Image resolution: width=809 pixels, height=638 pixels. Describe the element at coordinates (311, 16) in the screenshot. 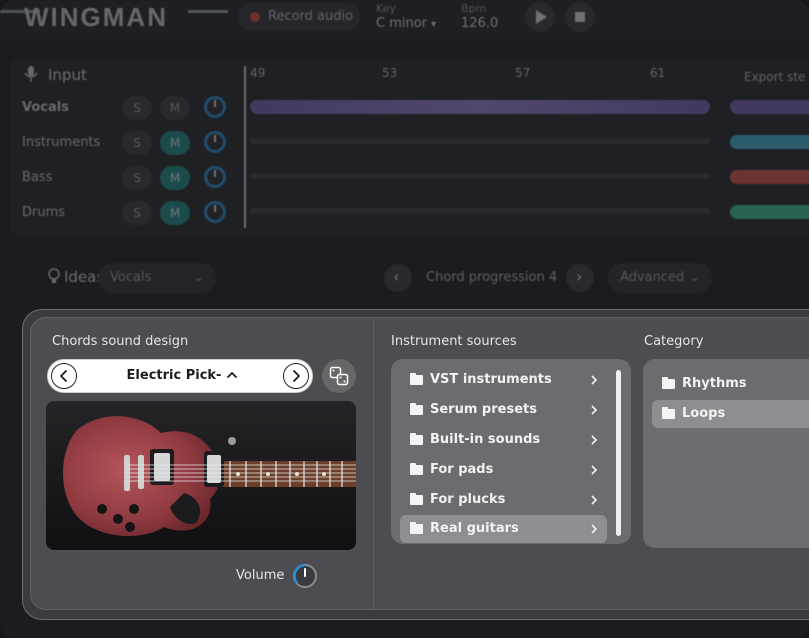

I see `record-audio-label: Record audio` at that location.